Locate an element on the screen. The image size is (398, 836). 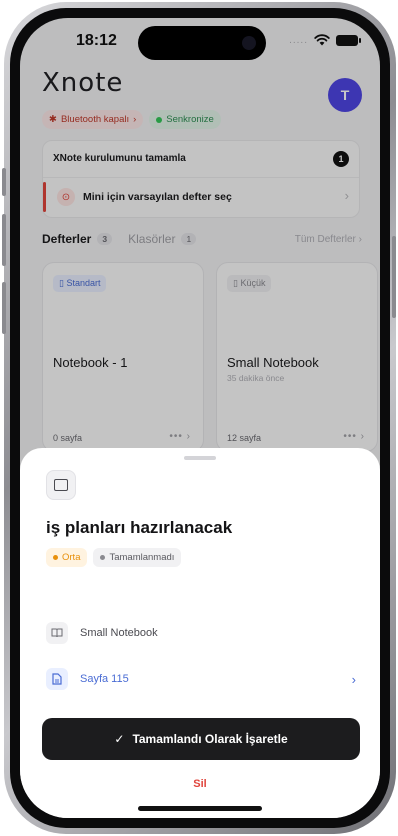
volume-up-button is located at coordinates (4, 240).